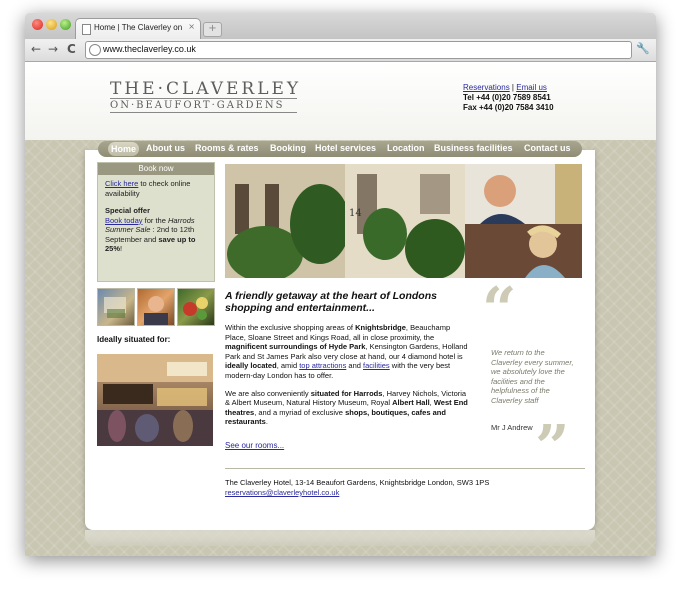  I want to click on new-tab-button: +, so click(212, 29).